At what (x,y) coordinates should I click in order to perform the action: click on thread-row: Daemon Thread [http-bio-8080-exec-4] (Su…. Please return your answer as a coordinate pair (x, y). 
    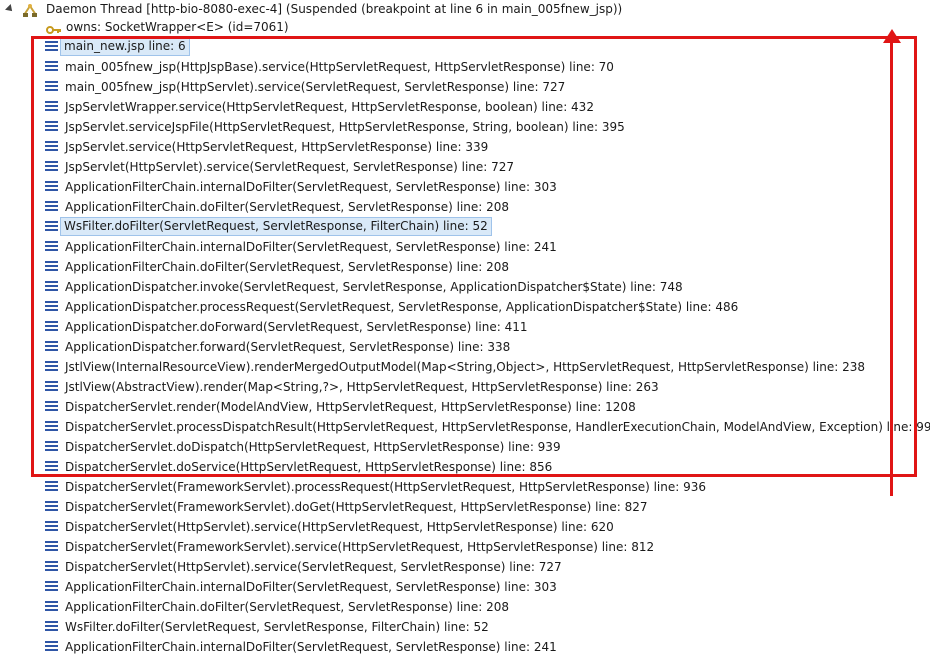
    Looking at the image, I should click on (465, 10).